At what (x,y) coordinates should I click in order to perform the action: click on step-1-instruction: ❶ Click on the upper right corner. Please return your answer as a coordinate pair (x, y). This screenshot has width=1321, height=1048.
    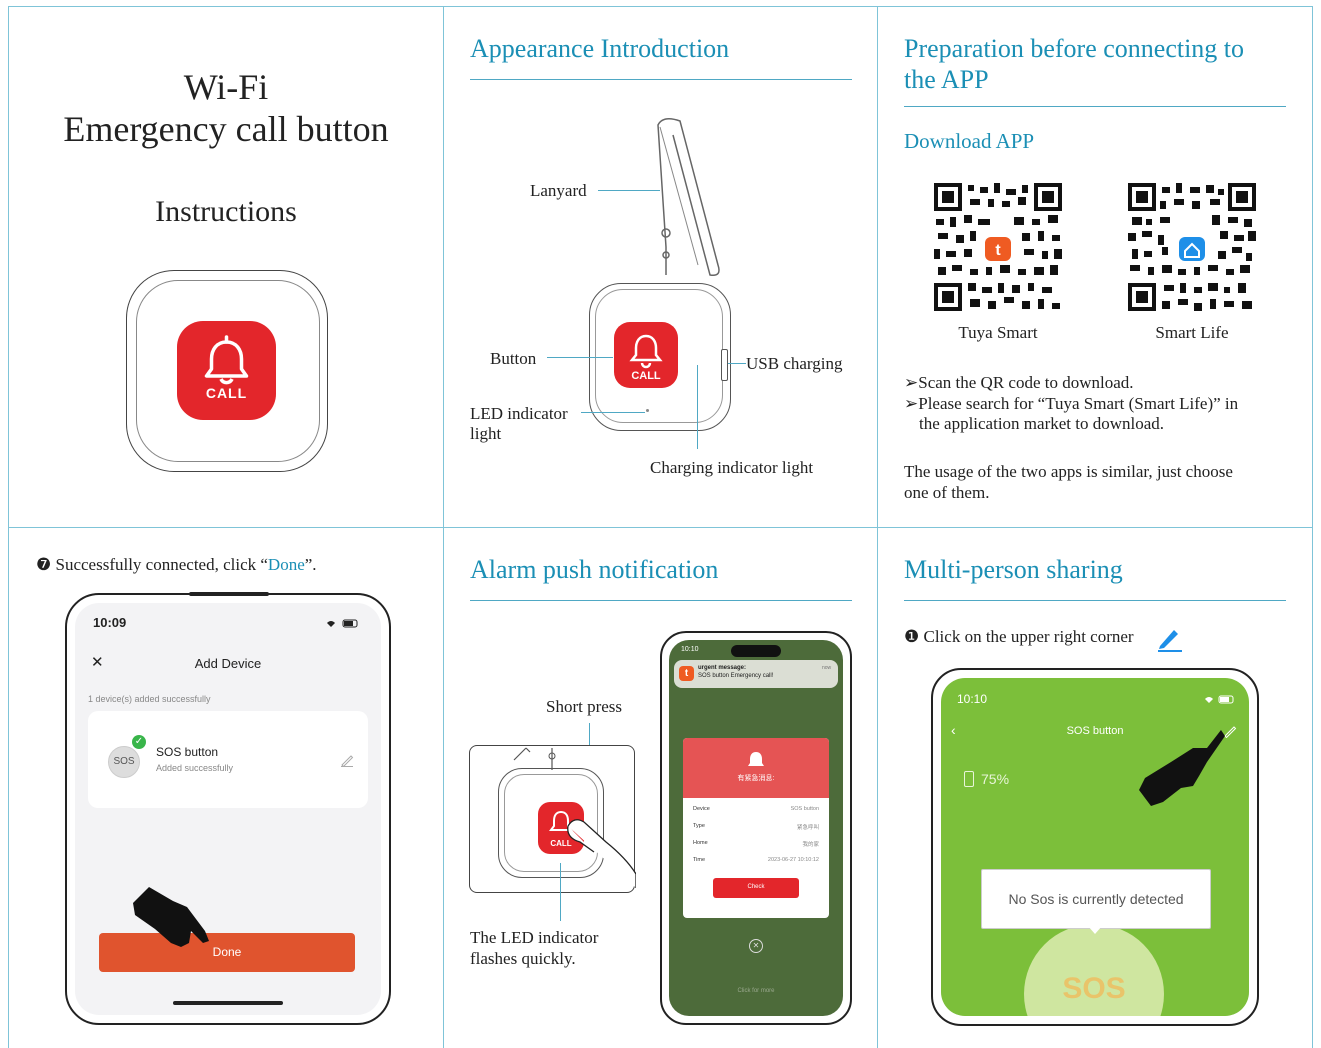
    Looking at the image, I should click on (1019, 636).